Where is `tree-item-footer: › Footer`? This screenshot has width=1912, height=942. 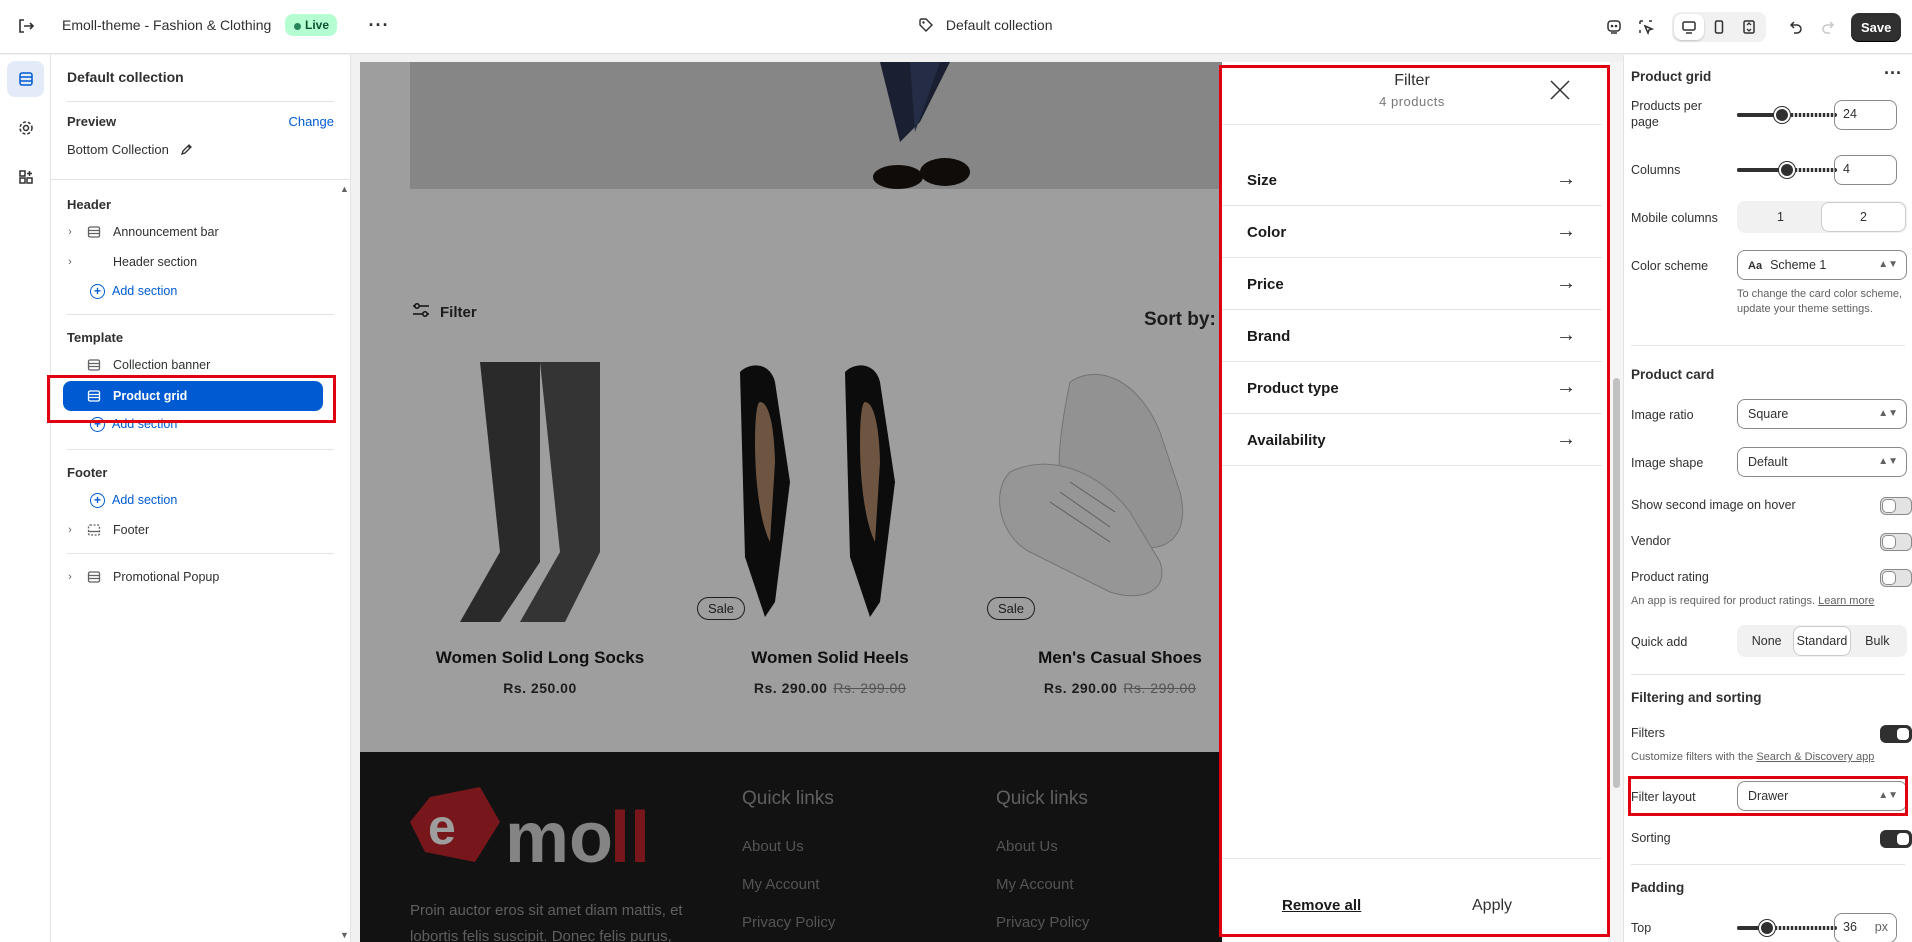
tree-item-footer: › Footer is located at coordinates (199, 530).